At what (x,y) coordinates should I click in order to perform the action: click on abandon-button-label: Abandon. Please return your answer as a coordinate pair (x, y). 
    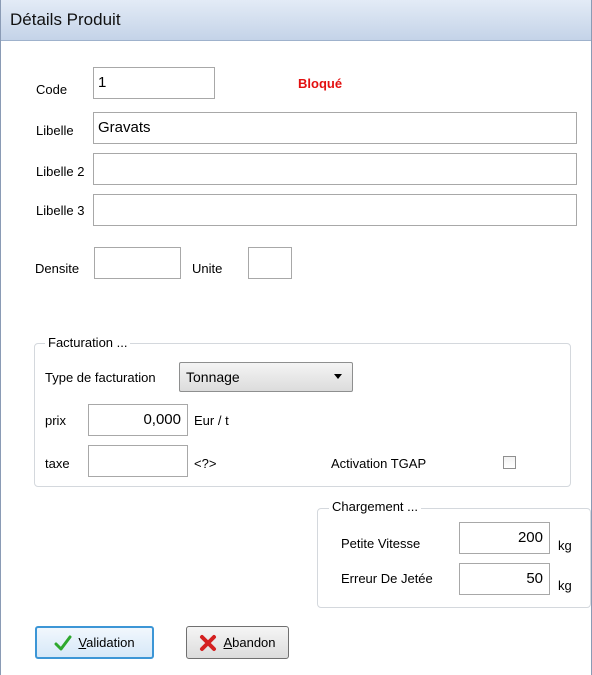
    Looking at the image, I should click on (249, 642).